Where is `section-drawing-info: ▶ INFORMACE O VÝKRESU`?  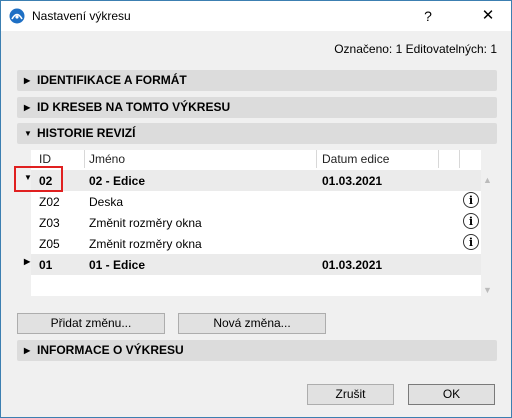 section-drawing-info: ▶ INFORMACE O VÝKRESU is located at coordinates (257, 350).